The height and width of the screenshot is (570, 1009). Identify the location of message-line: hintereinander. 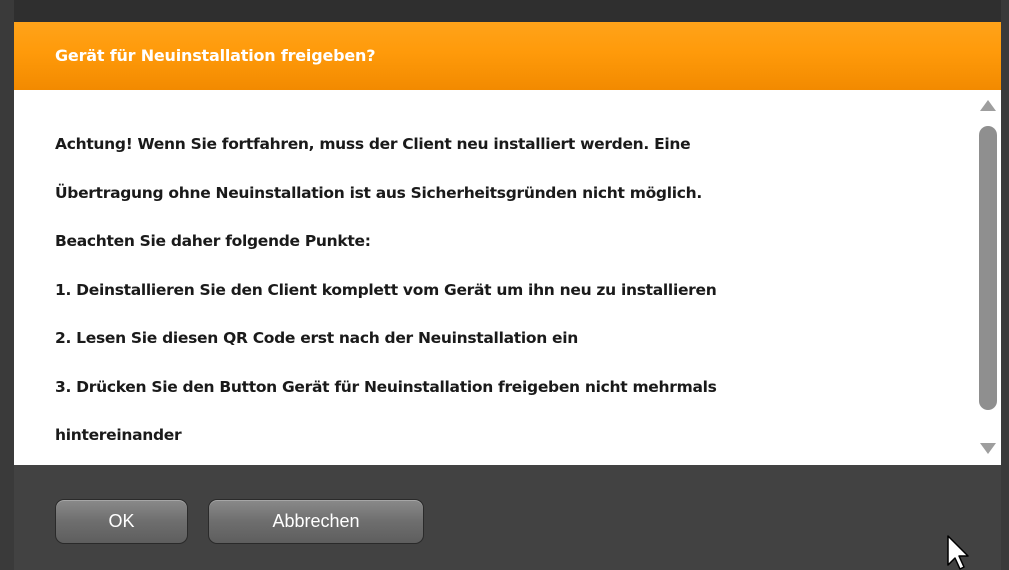
(118, 435).